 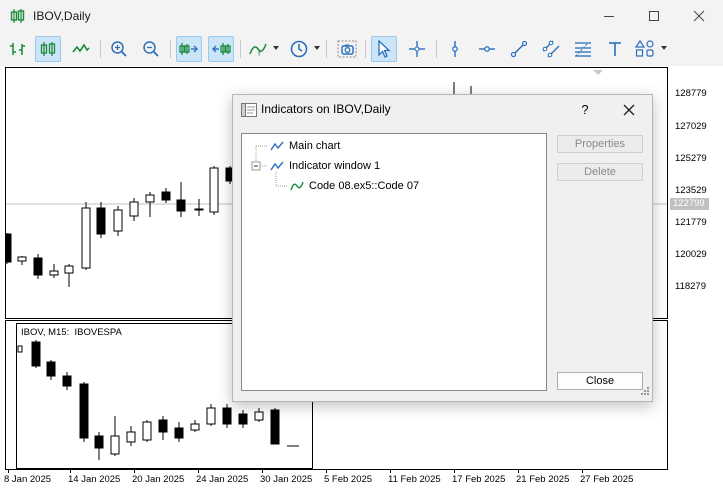 What do you see at coordinates (615, 49) in the screenshot?
I see `text-icon` at bounding box center [615, 49].